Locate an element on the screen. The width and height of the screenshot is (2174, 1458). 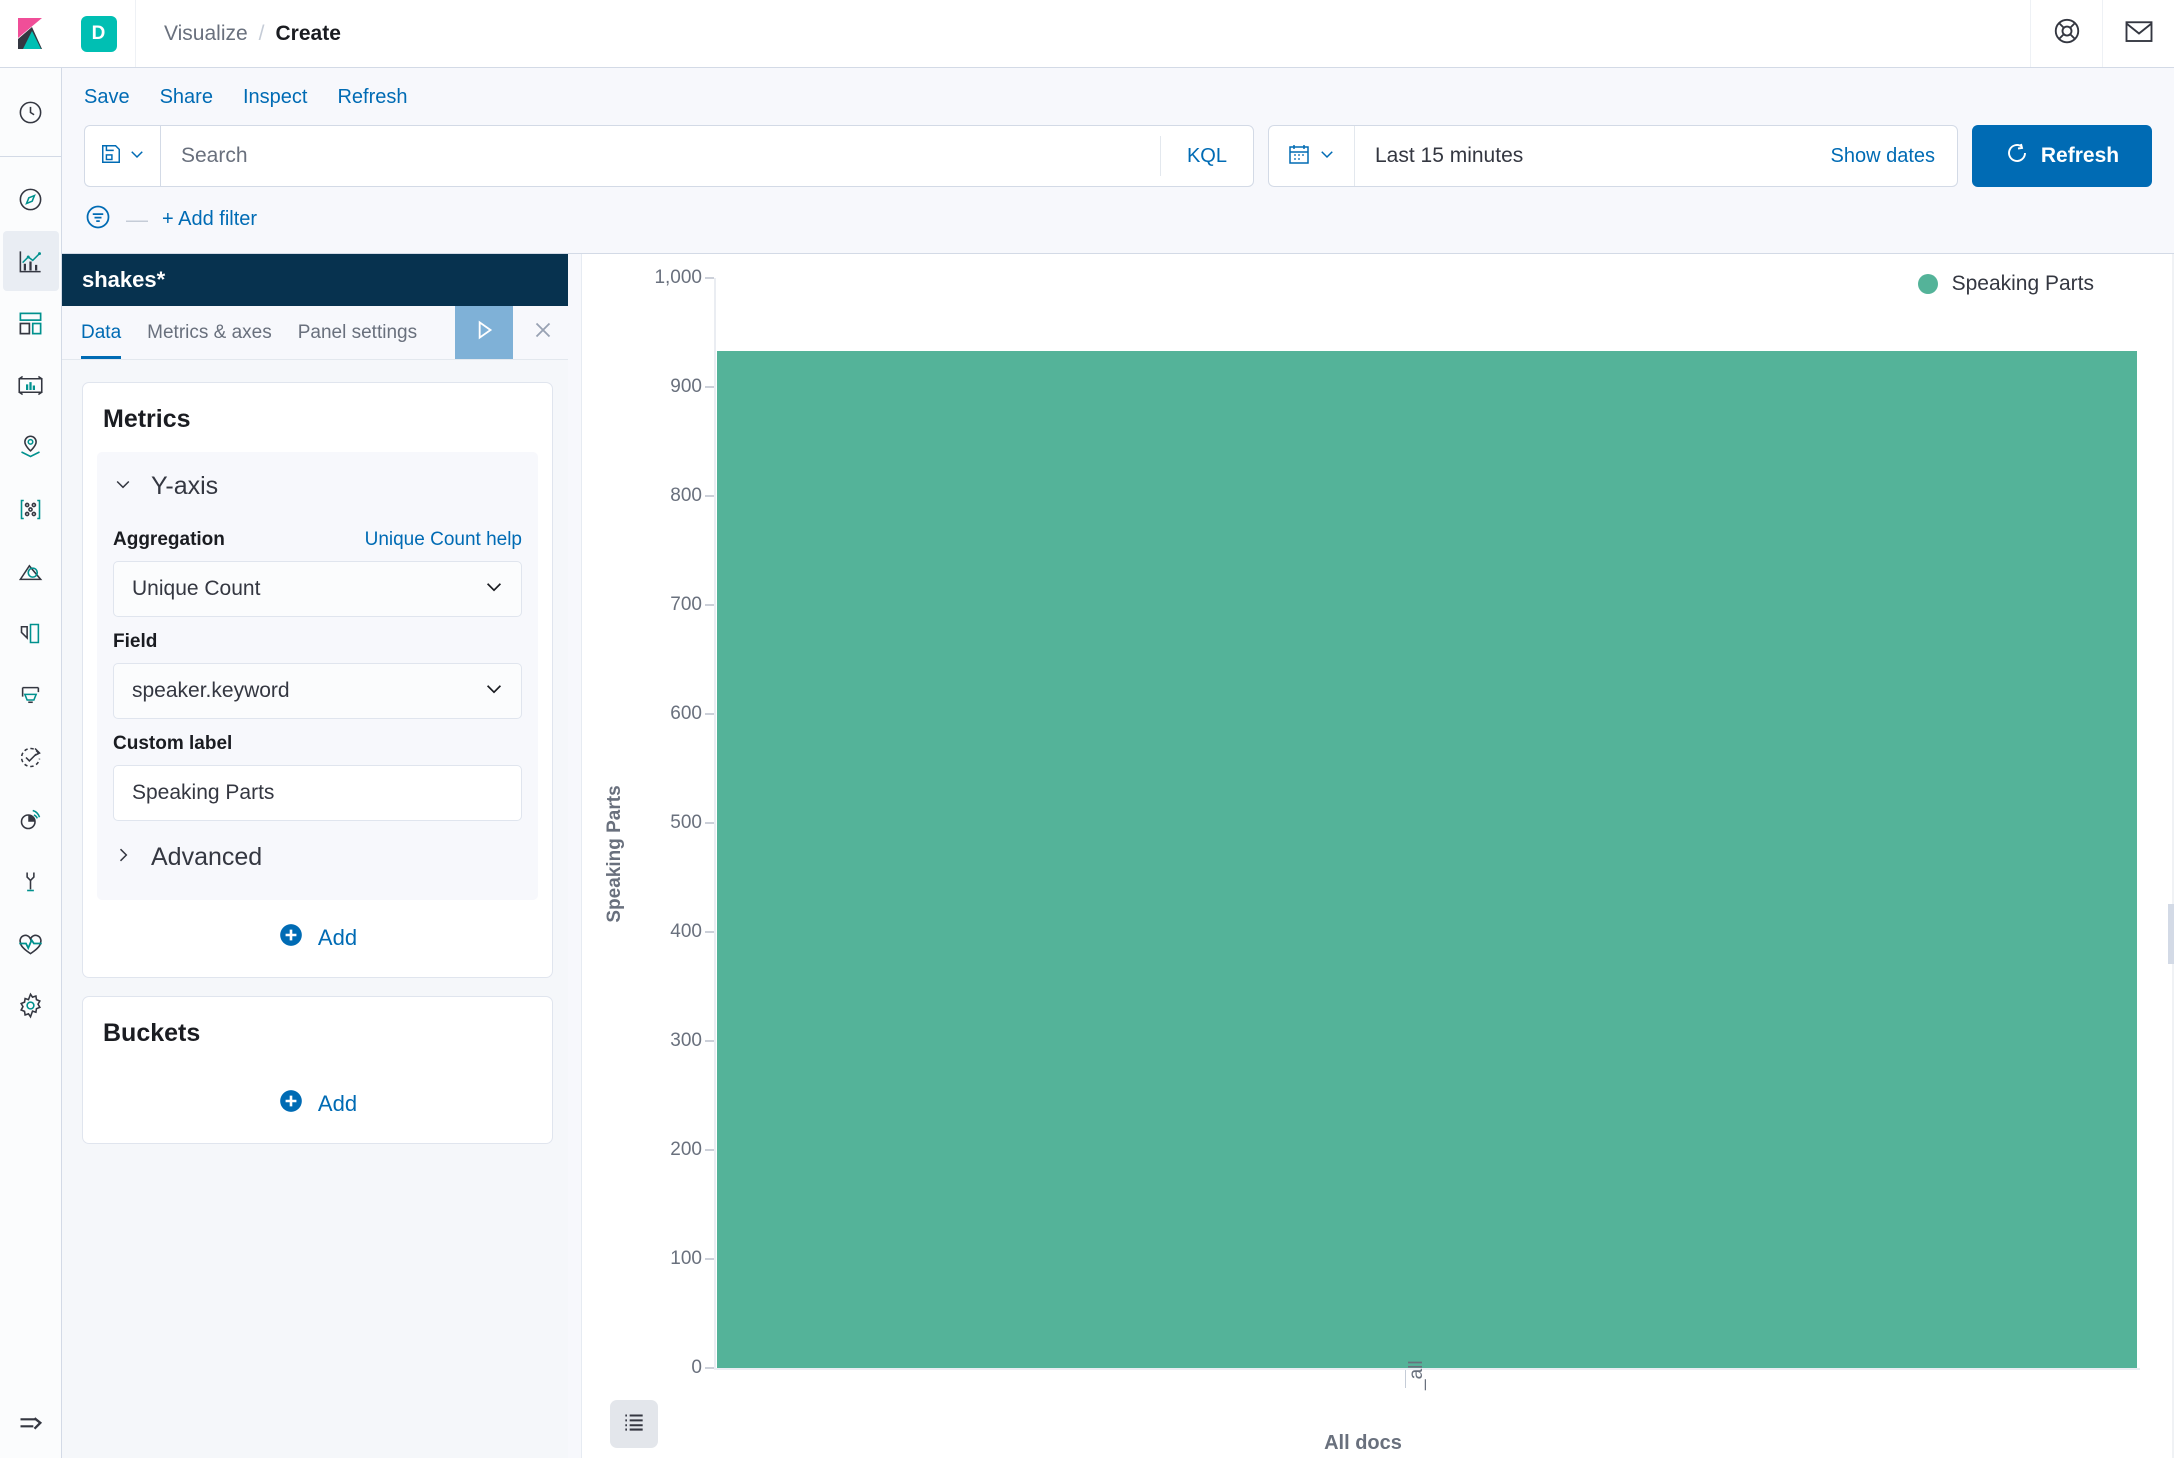
x-axis-title: All docs is located at coordinates (1363, 1443).